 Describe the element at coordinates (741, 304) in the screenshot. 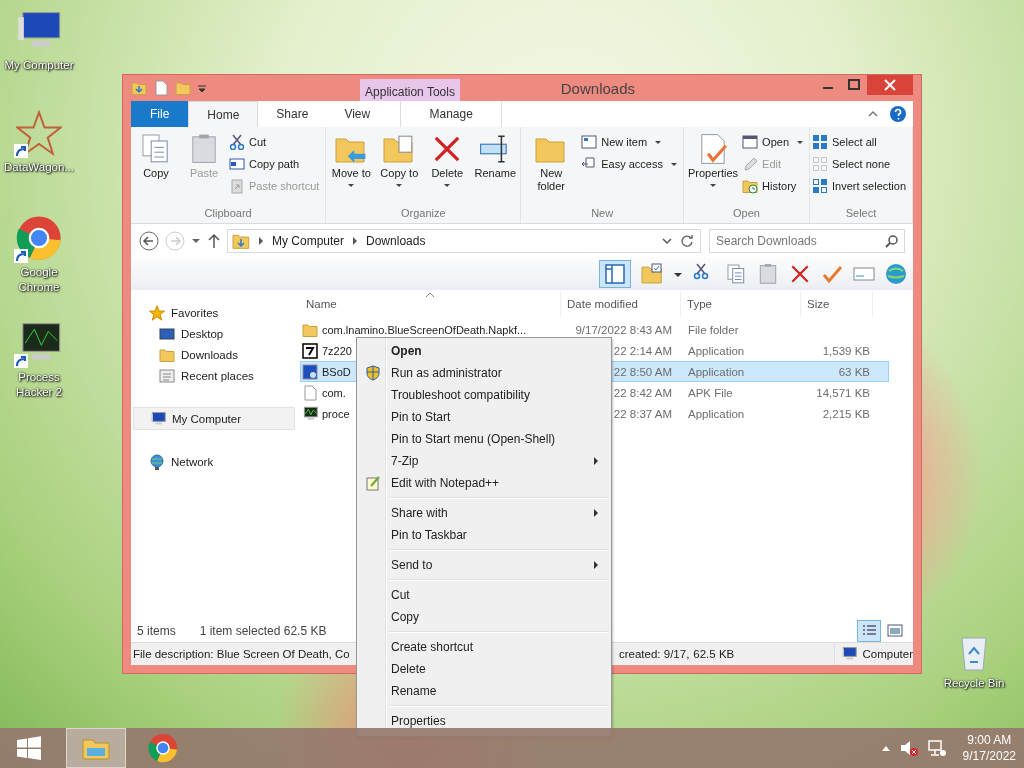

I see `column-header: Type` at that location.